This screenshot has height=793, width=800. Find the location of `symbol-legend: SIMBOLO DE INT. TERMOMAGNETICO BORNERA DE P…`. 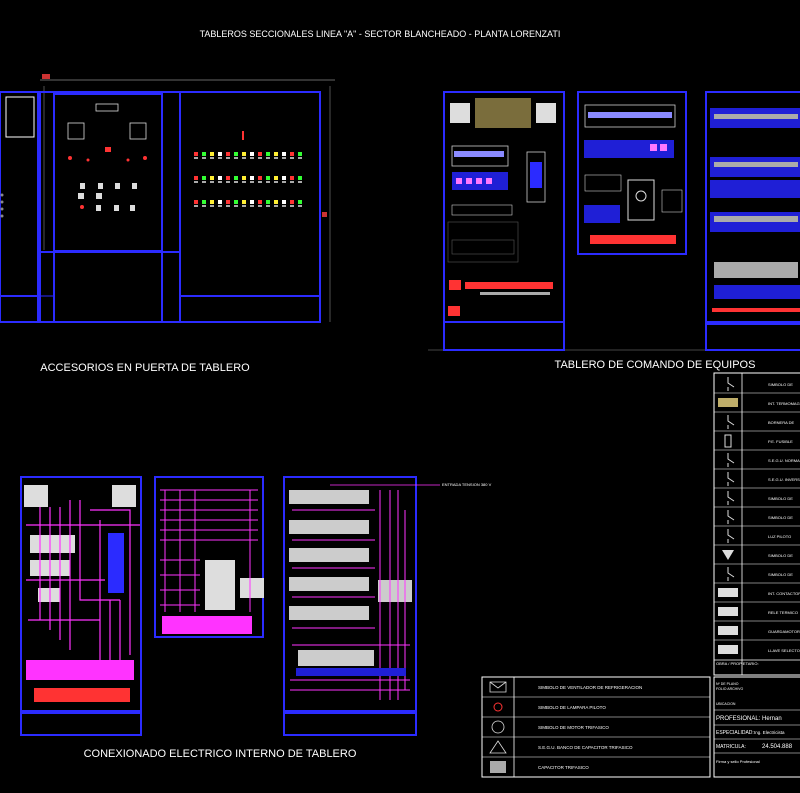

symbol-legend: SIMBOLO DE INT. TERMOMAGNETICO BORNERA DE P… is located at coordinates (756, 524).